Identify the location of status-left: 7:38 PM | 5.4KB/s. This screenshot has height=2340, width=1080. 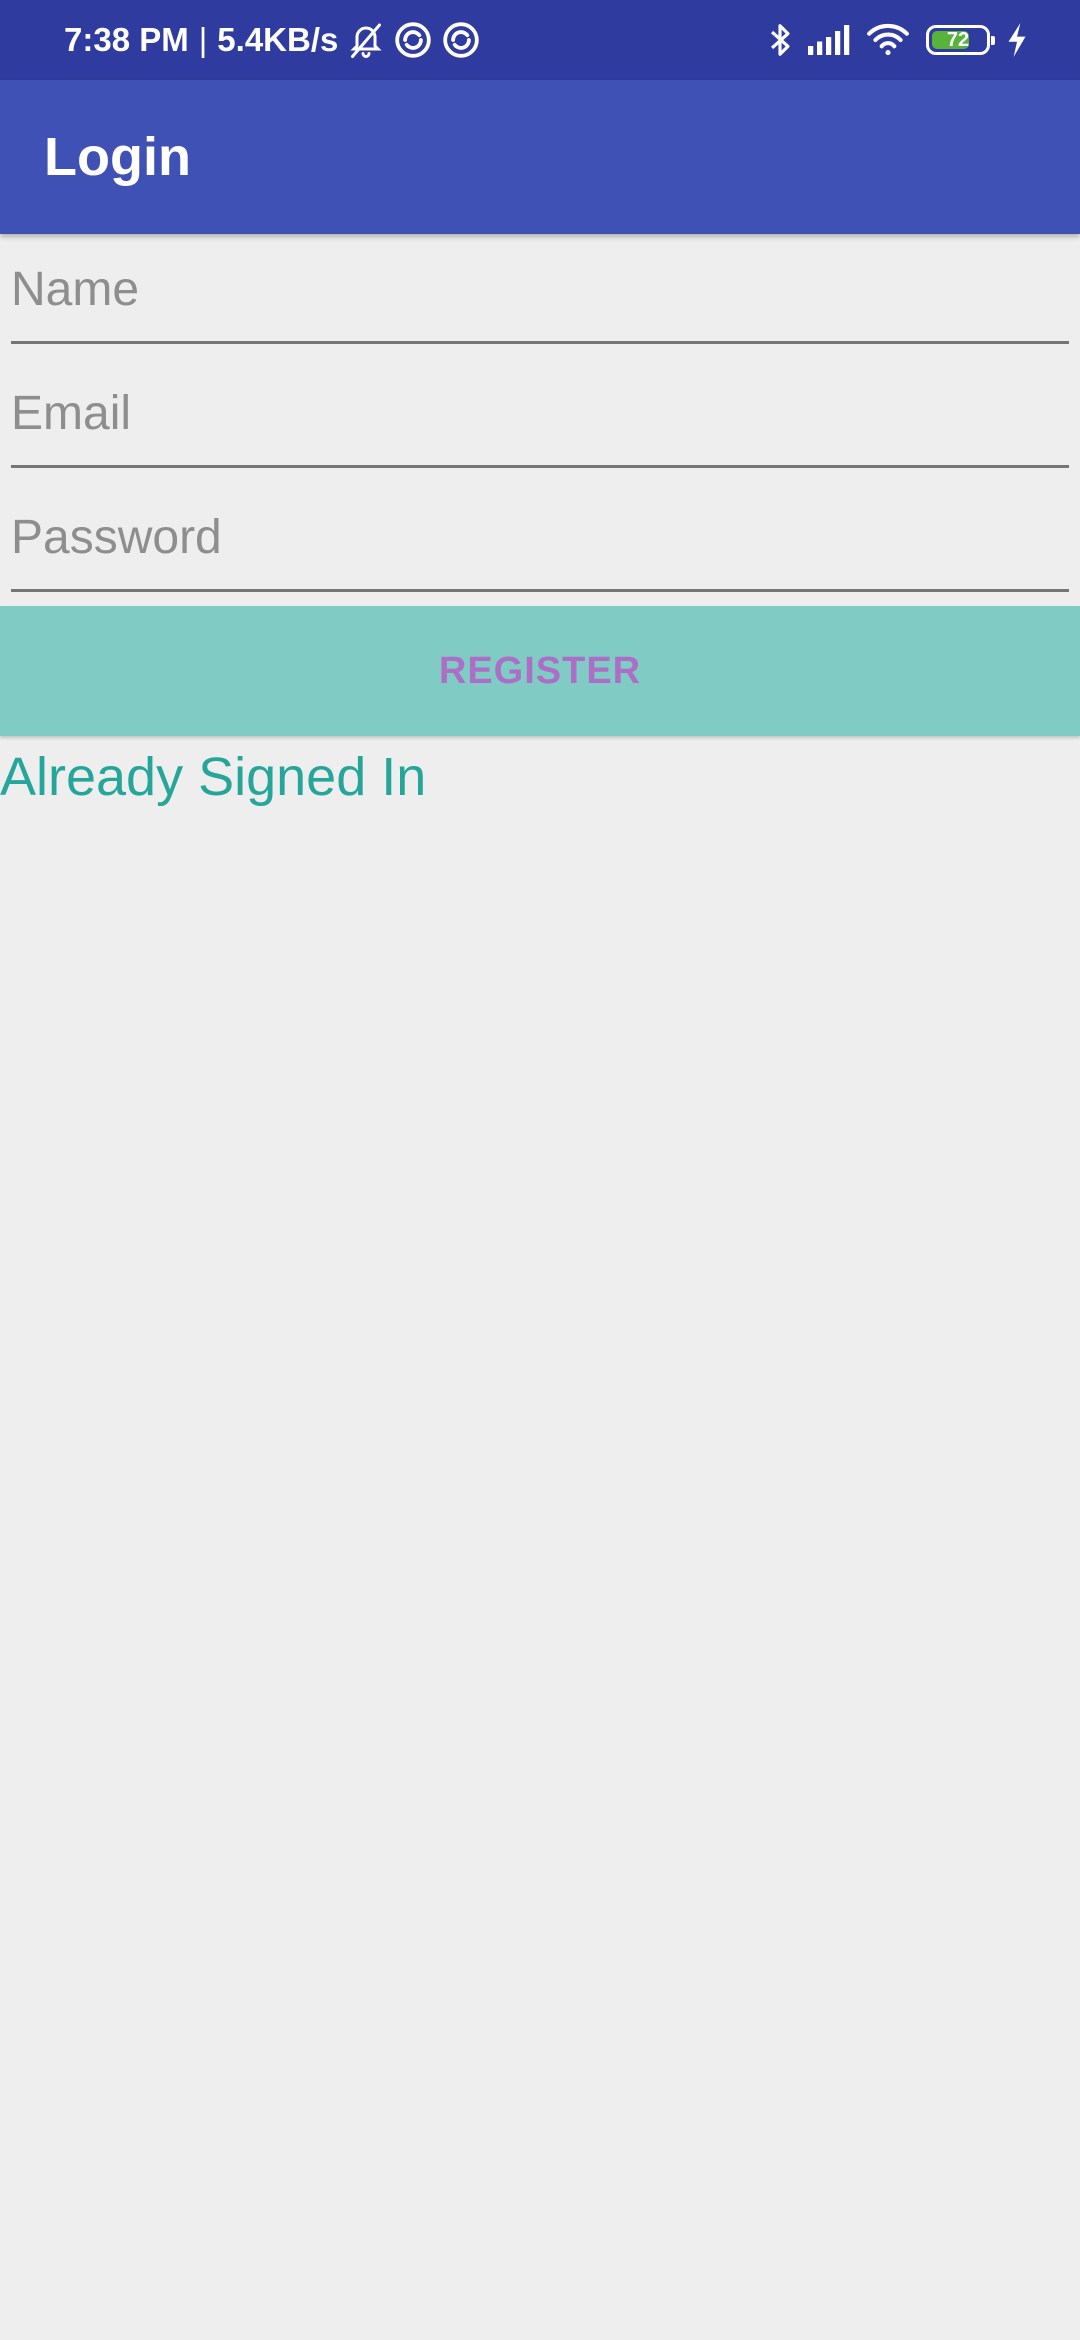
(272, 40).